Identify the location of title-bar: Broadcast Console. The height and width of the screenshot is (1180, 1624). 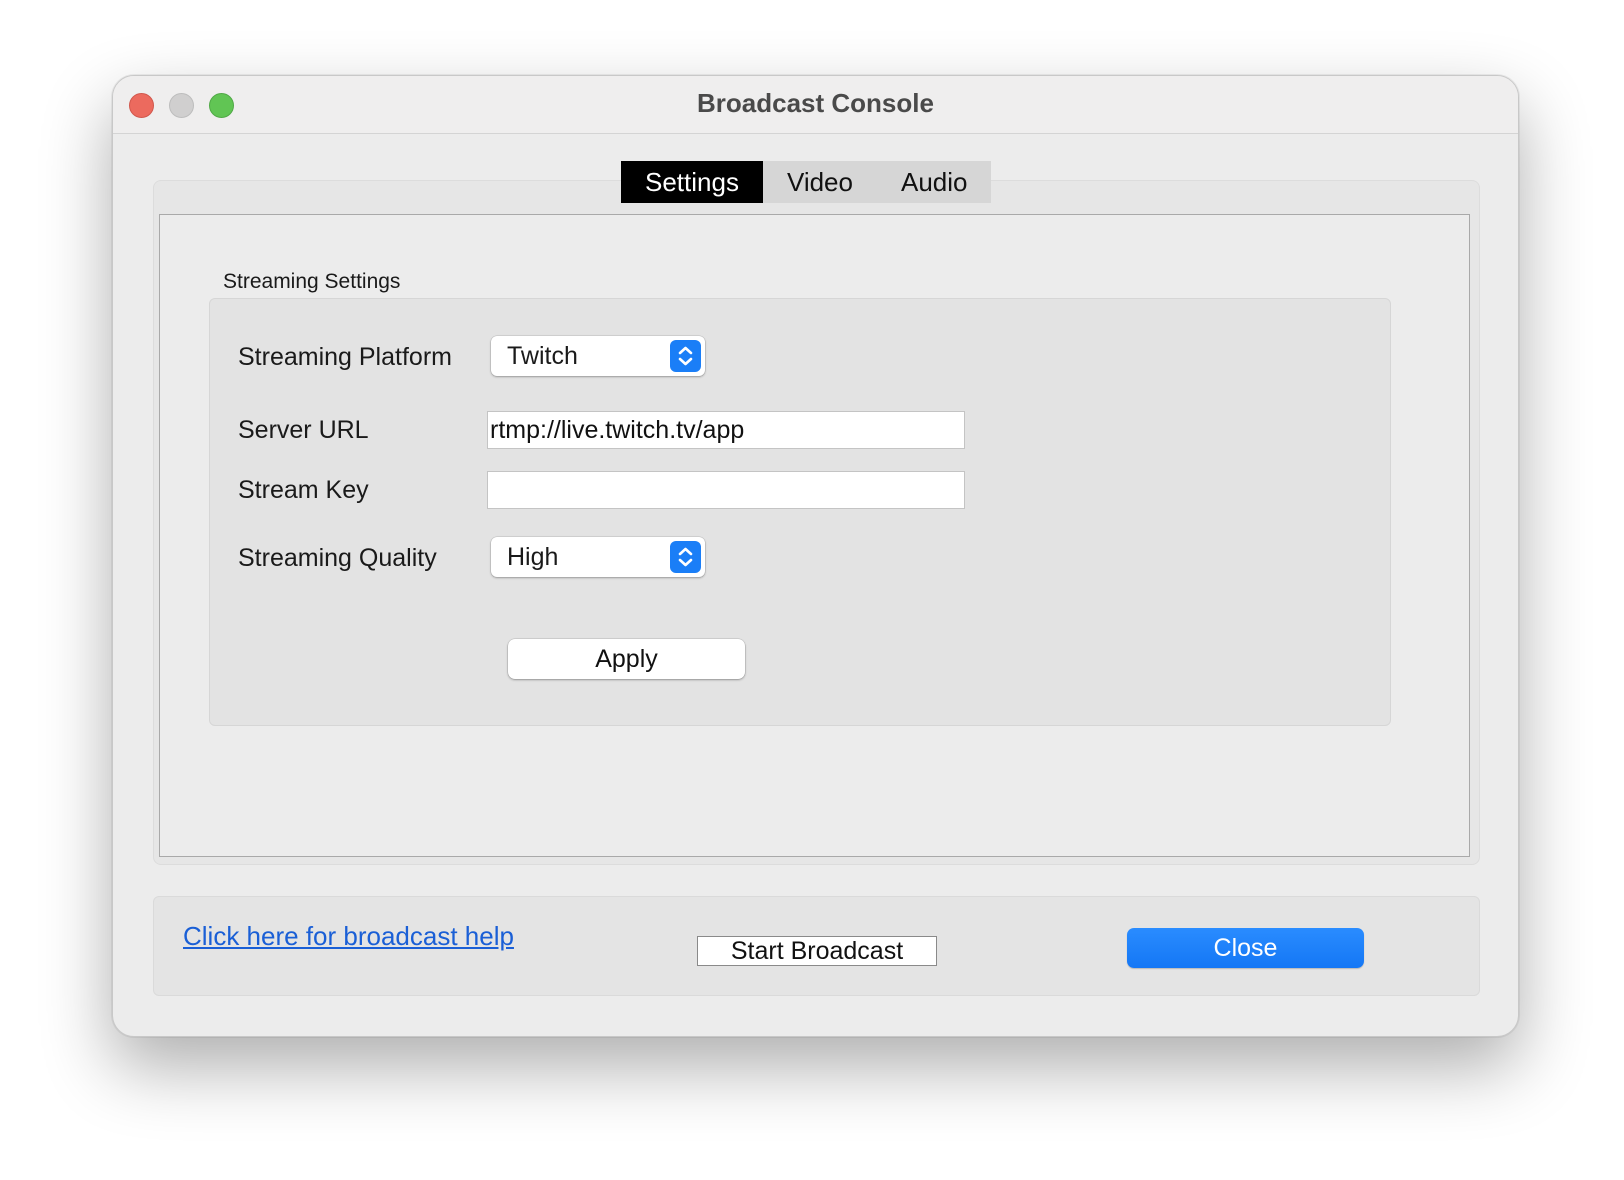
(815, 105).